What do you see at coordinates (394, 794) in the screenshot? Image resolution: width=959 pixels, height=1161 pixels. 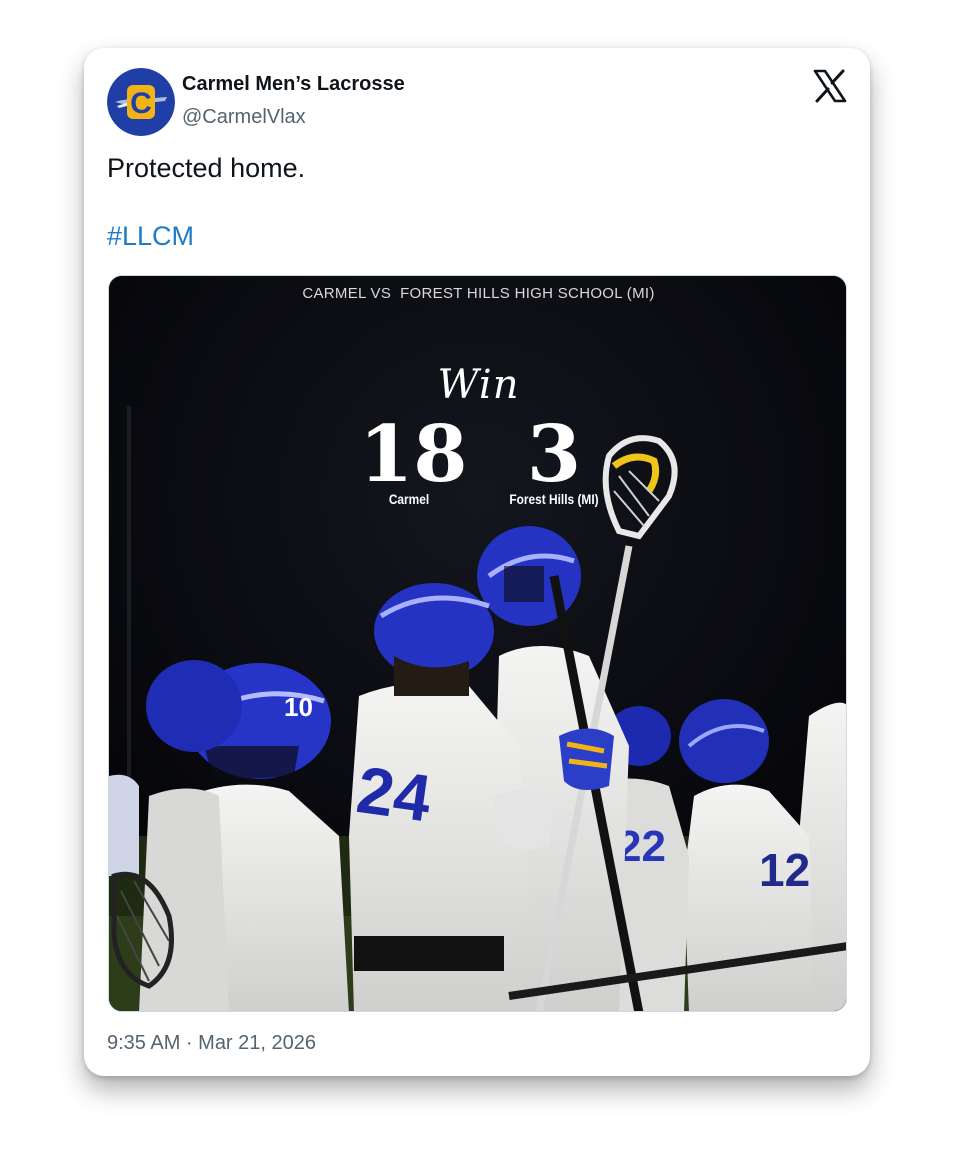 I see `jersey-number-24: 24` at bounding box center [394, 794].